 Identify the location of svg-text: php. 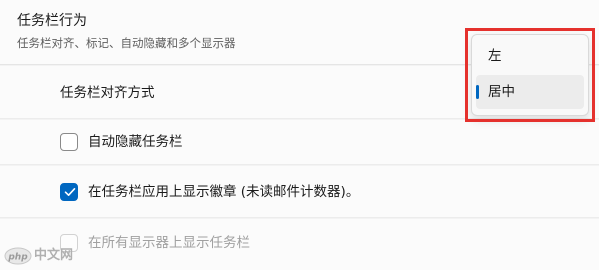
(17, 258).